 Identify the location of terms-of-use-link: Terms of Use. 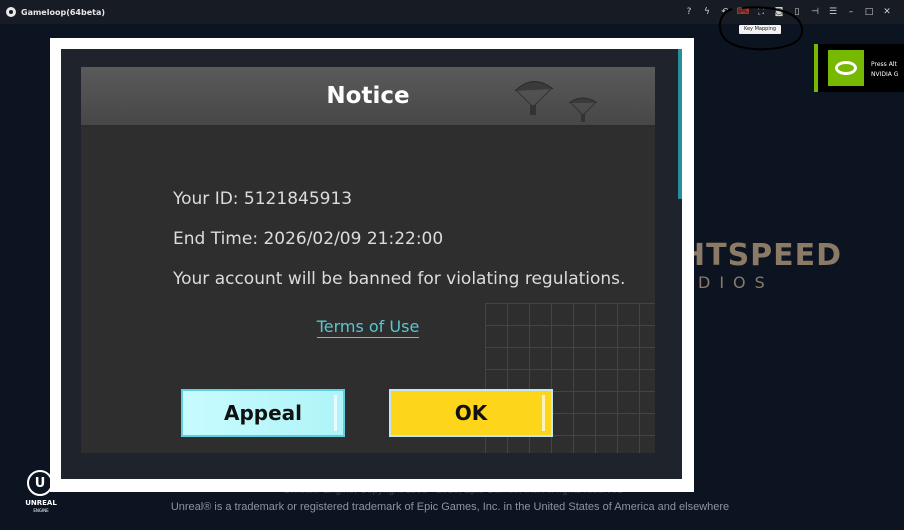
(368, 327).